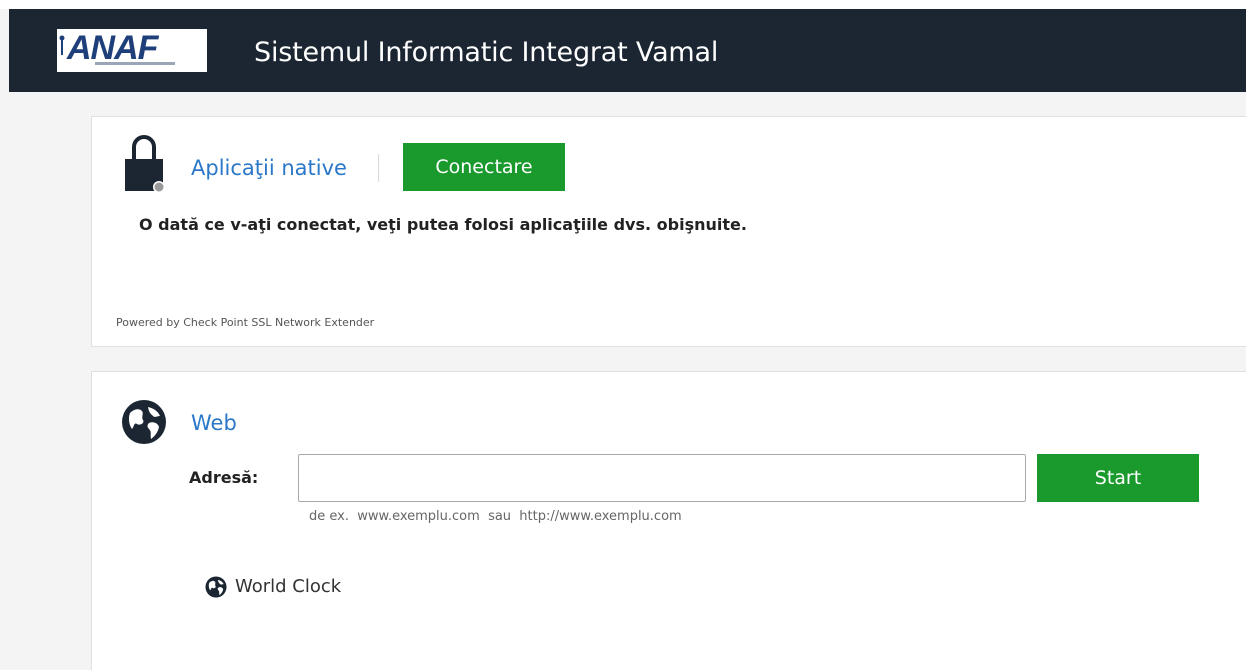  What do you see at coordinates (288, 586) in the screenshot?
I see `bookmark-label: World Clock` at bounding box center [288, 586].